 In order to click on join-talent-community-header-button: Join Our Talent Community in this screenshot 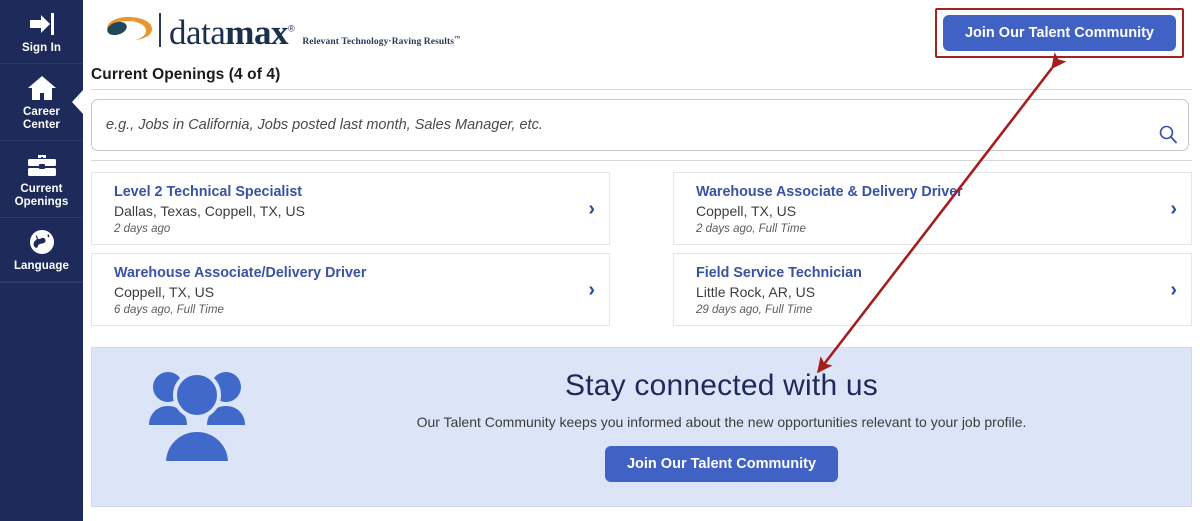, I will do `click(1059, 33)`.